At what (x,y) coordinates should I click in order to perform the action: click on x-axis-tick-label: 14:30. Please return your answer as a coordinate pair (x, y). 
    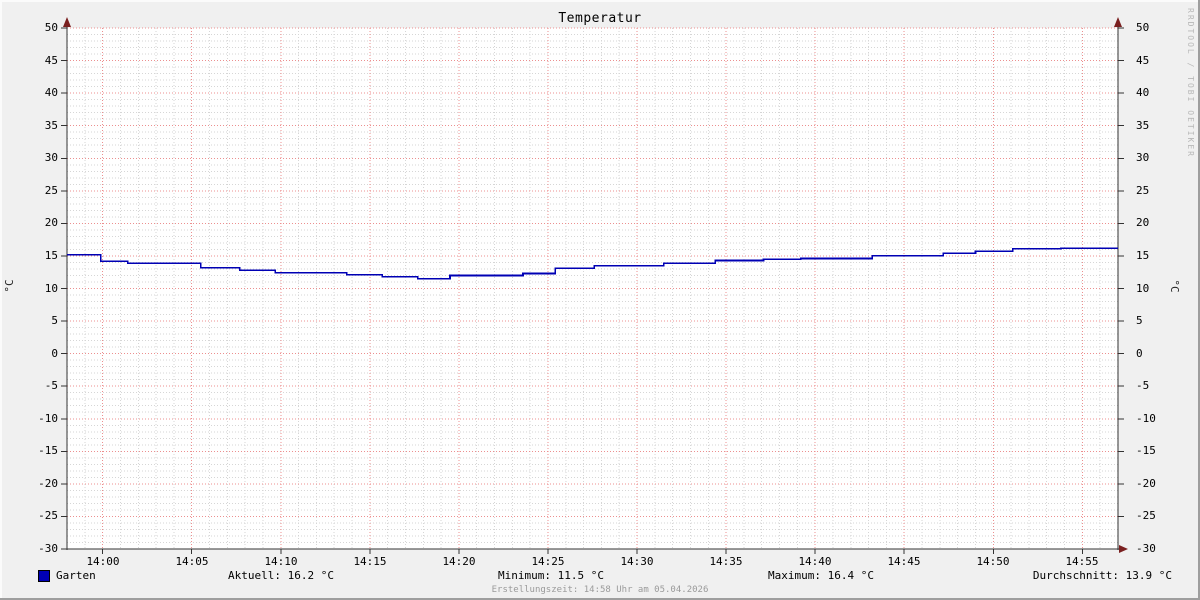
    Looking at the image, I should click on (637, 561).